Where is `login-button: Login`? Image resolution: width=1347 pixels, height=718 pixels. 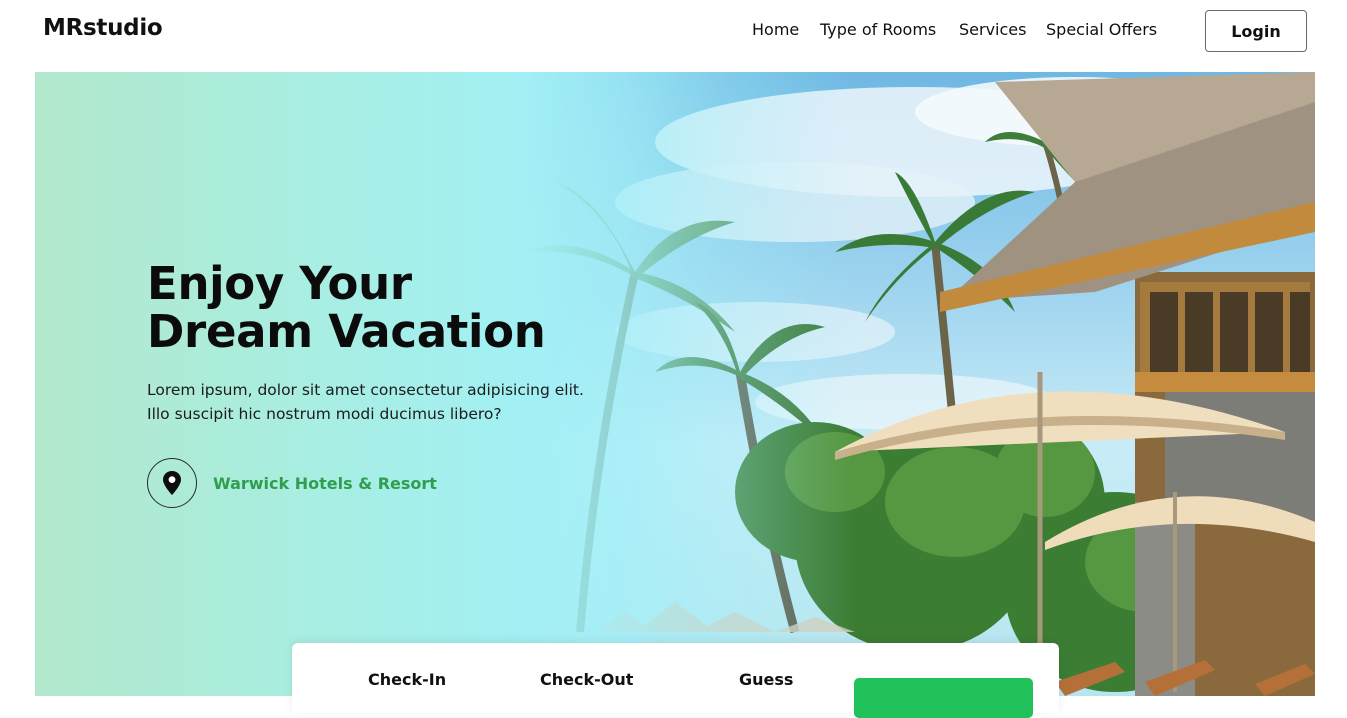 login-button: Login is located at coordinates (1256, 31).